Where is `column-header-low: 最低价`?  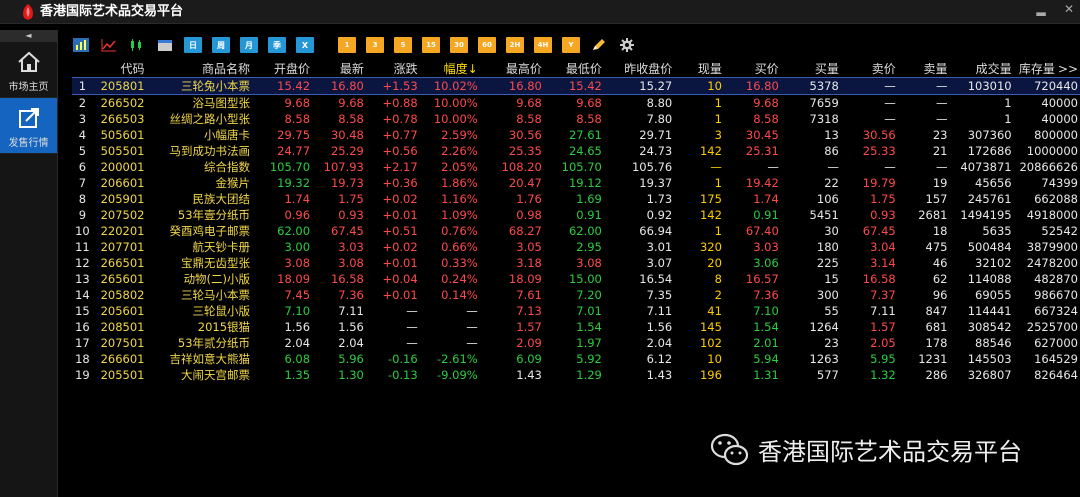
column-header-low: 最低价 is located at coordinates (573, 69).